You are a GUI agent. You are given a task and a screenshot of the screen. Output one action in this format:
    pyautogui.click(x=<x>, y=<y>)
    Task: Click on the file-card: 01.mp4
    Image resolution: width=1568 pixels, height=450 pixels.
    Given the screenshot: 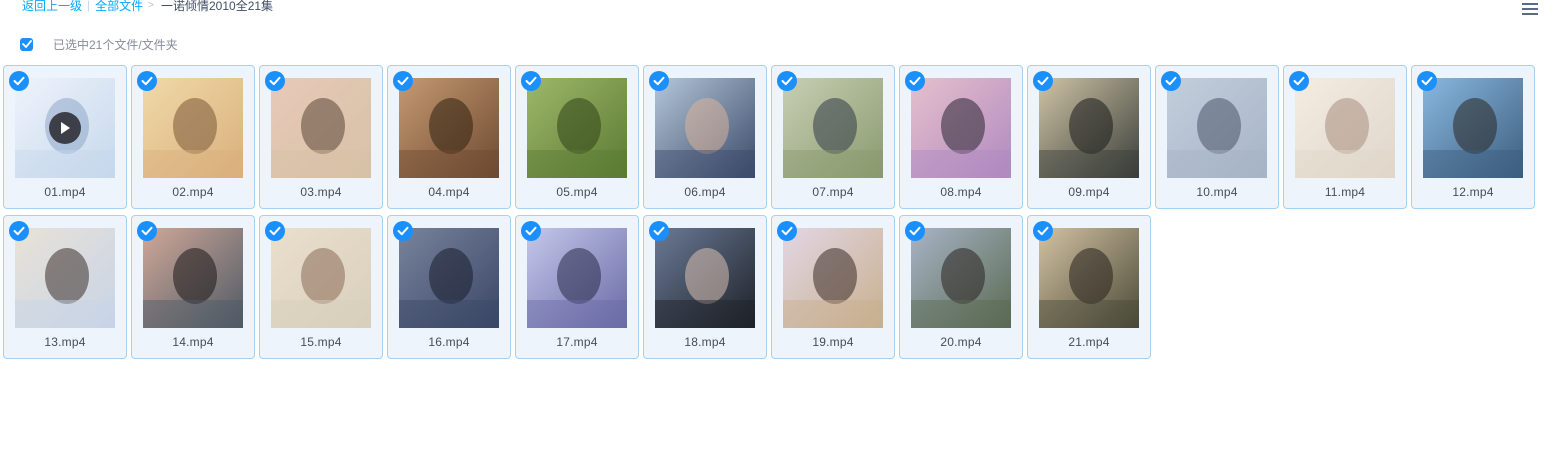 What is the action you would take?
    pyautogui.click(x=65, y=137)
    